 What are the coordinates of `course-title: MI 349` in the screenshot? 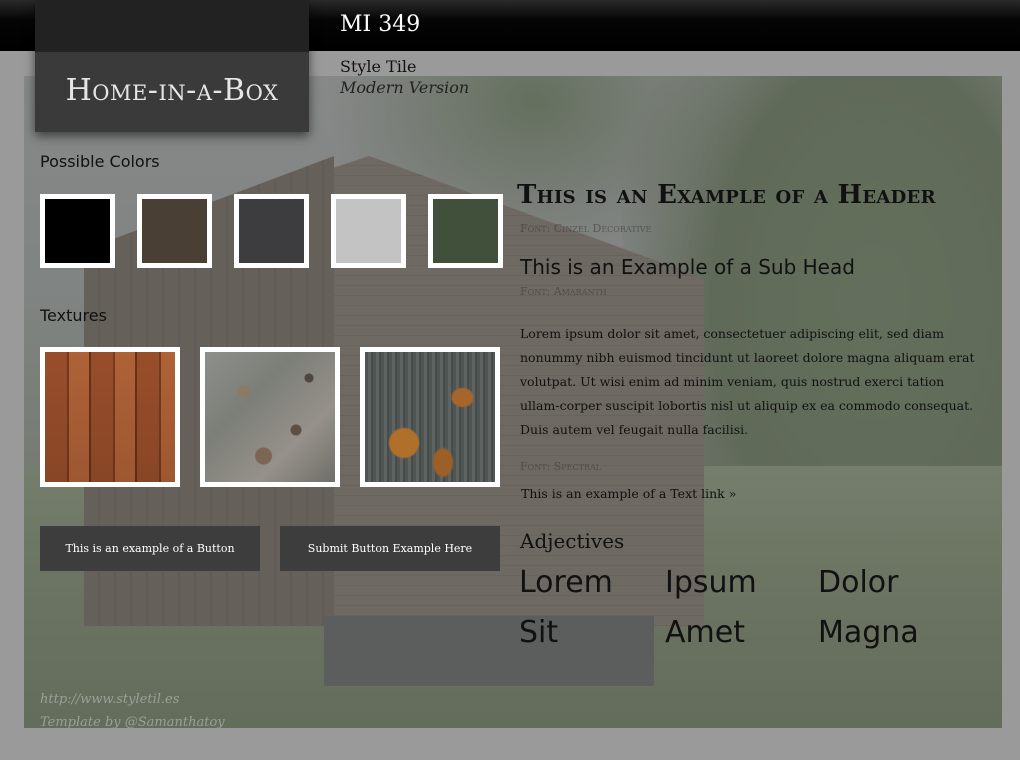 It's located at (380, 24).